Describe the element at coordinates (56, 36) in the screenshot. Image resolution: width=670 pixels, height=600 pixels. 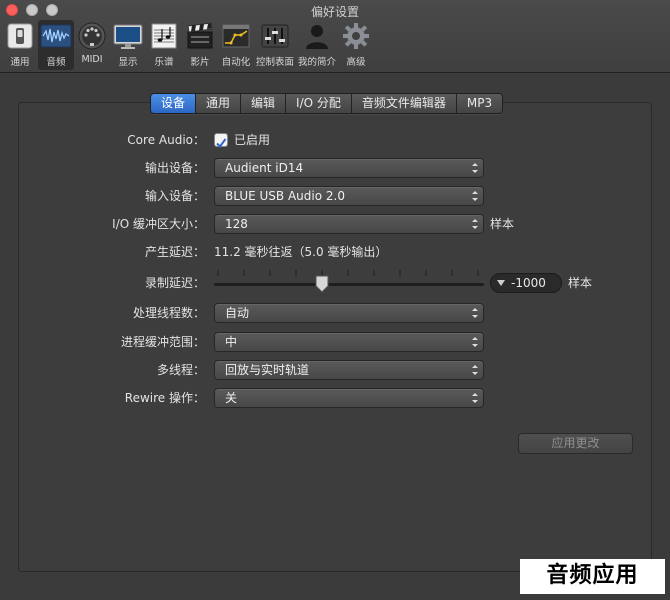
I see `waveform-icon` at that location.